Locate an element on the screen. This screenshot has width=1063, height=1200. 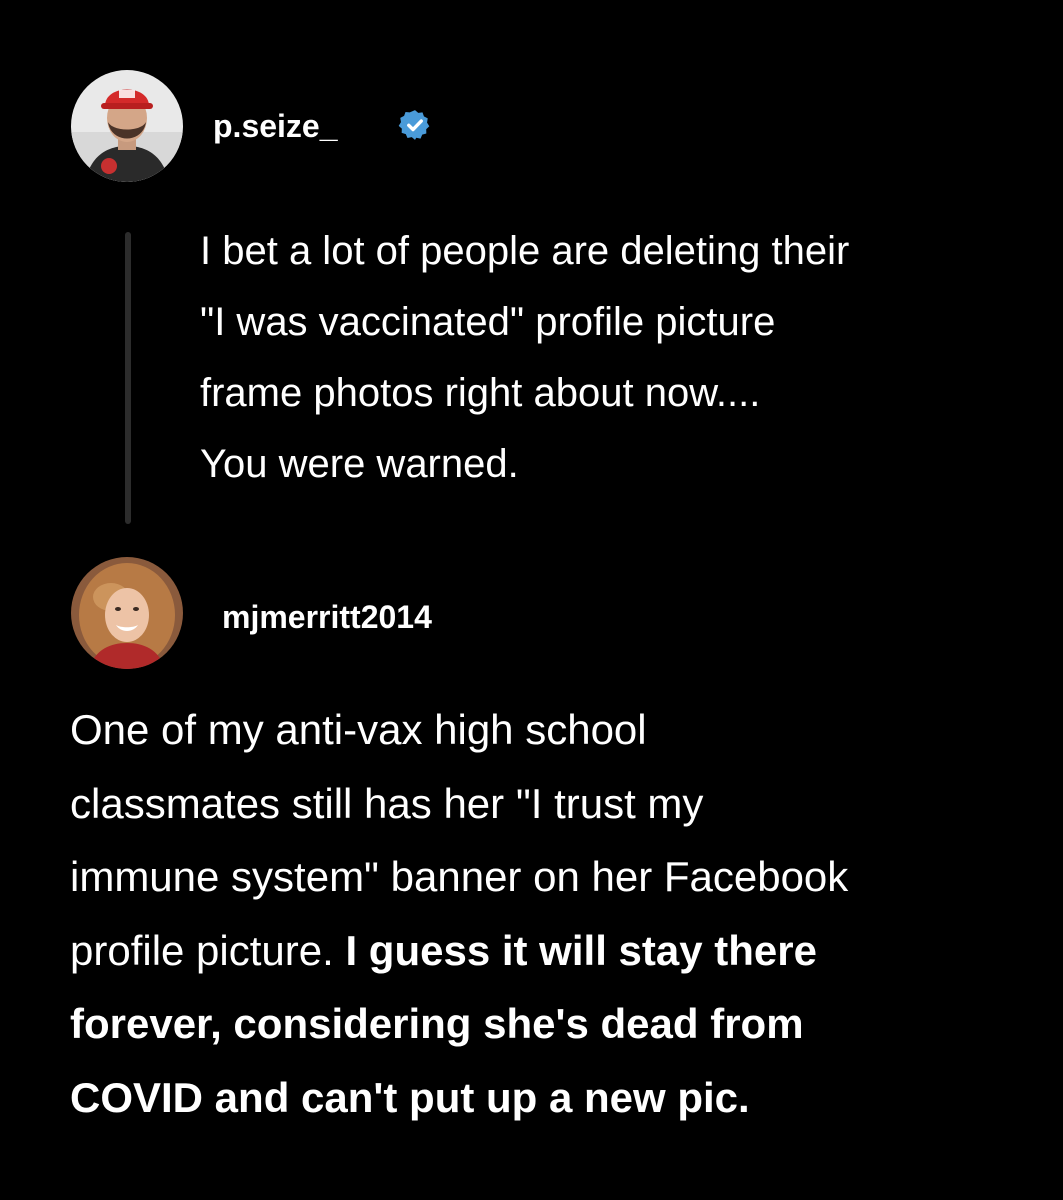
avatar-mjmerritt2014-image is located at coordinates (127, 613).